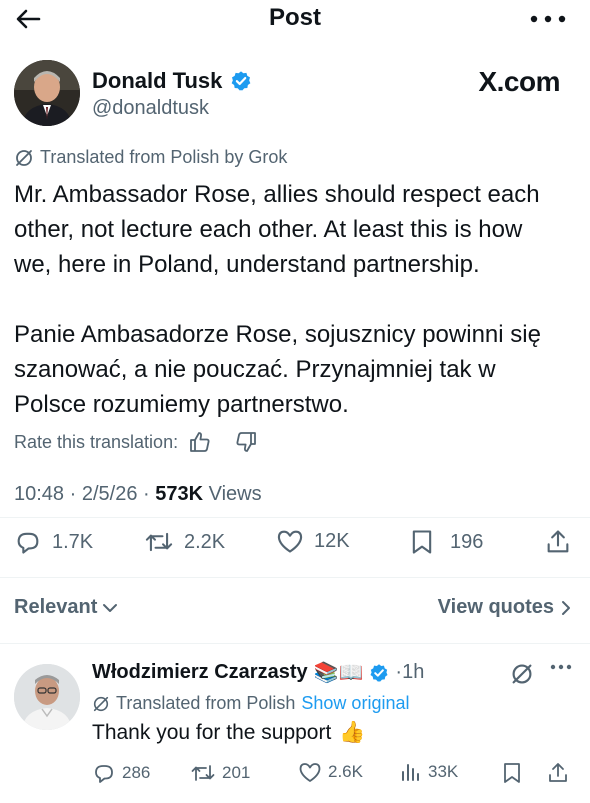 The width and height of the screenshot is (590, 803). I want to click on reply-reply-button: 286, so click(121, 773).